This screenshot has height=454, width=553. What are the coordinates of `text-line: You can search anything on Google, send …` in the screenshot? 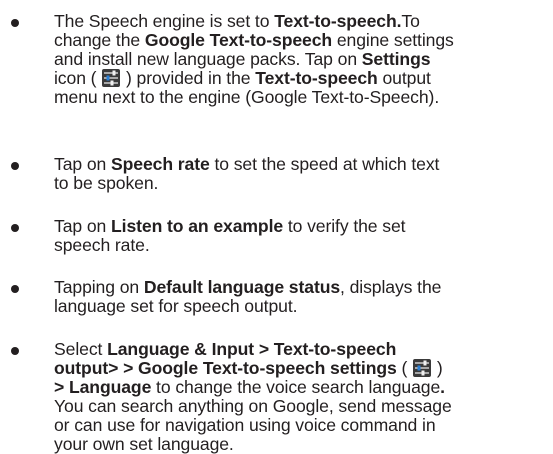 It's located at (302, 406).